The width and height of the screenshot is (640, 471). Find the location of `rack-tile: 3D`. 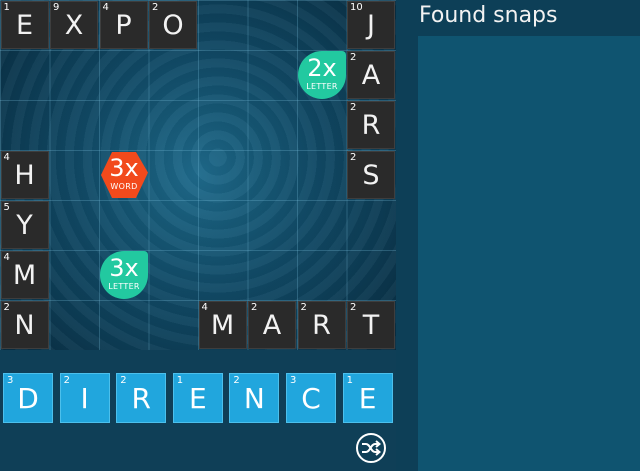

rack-tile: 3D is located at coordinates (28, 398).